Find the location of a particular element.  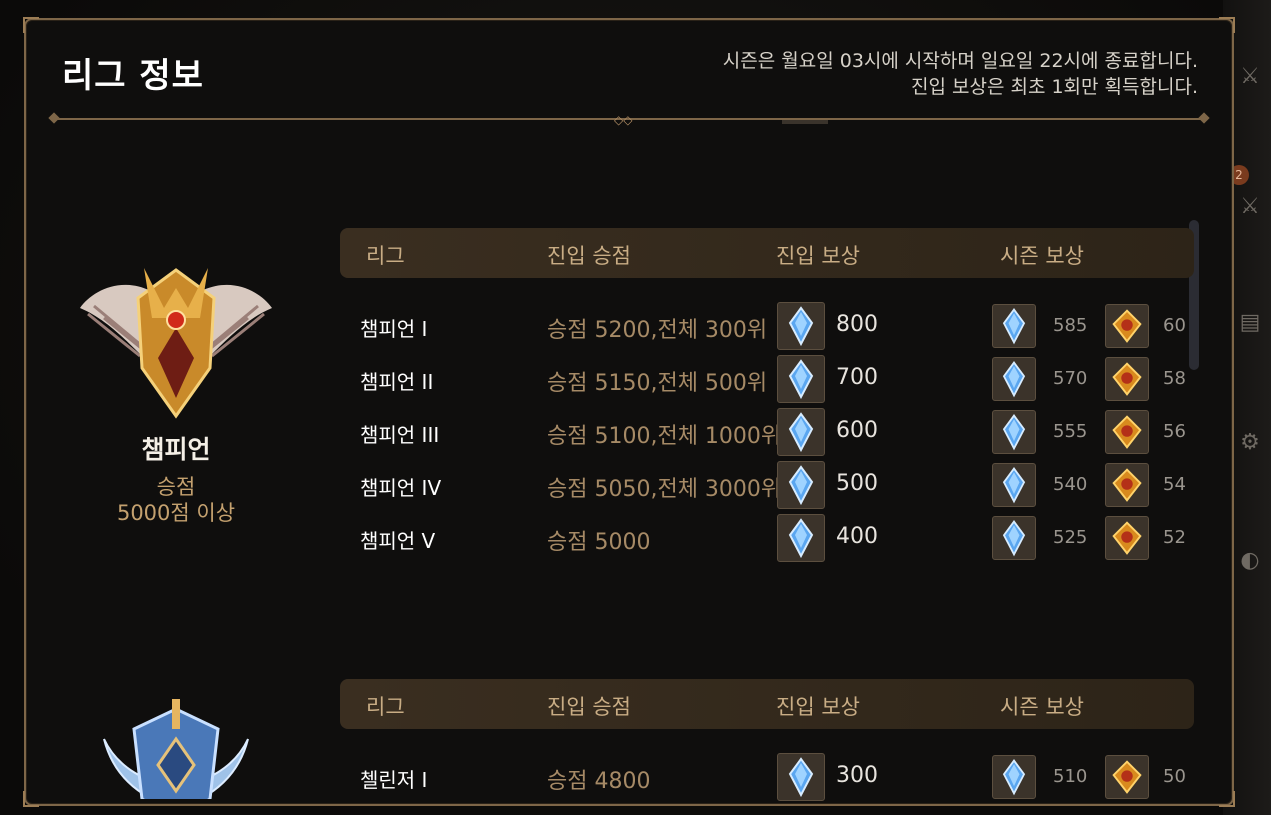

season-gem-amount: 525 is located at coordinates (1070, 537).